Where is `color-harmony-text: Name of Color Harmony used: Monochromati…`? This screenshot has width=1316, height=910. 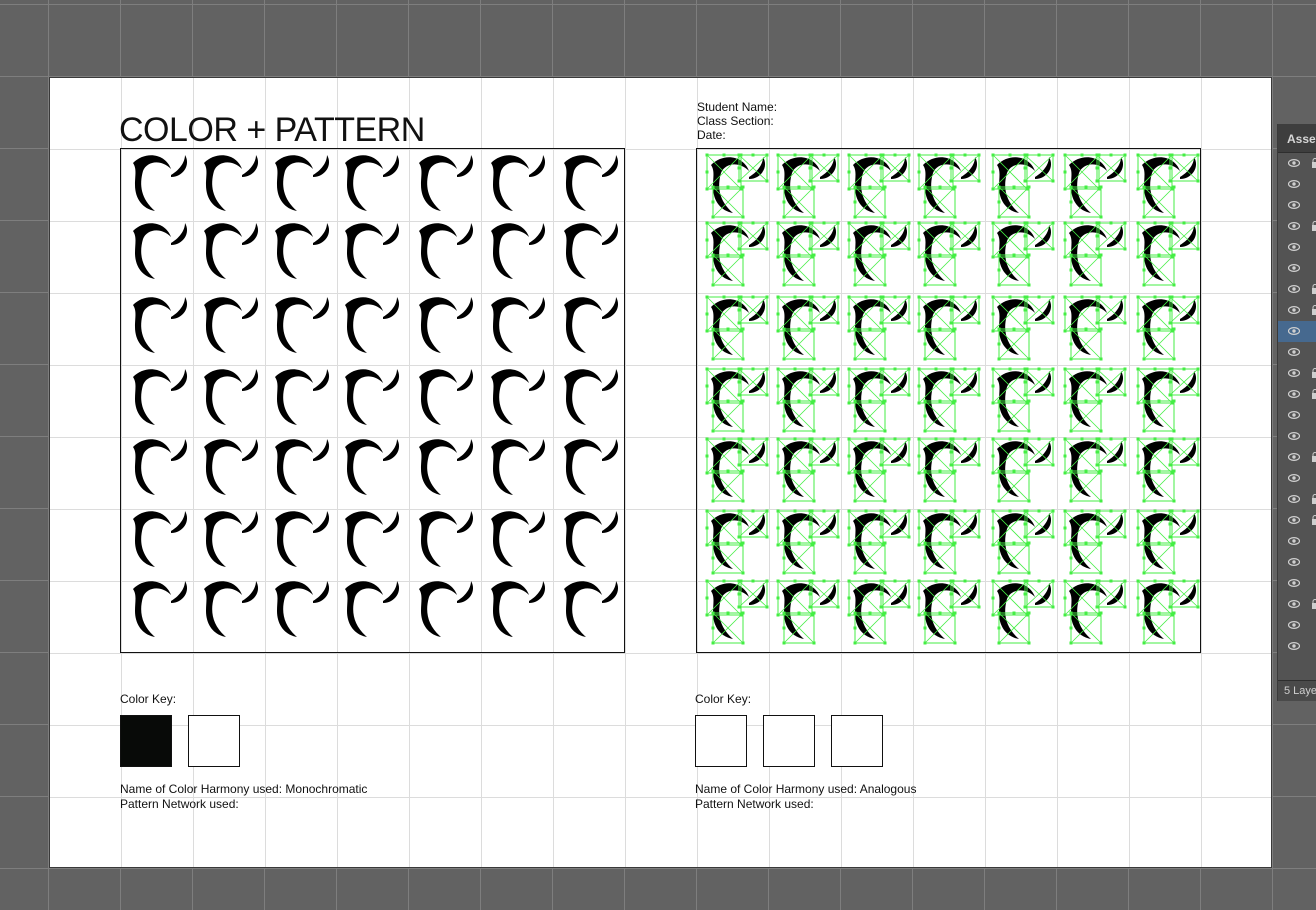 color-harmony-text: Name of Color Harmony used: Monochromati… is located at coordinates (244, 789).